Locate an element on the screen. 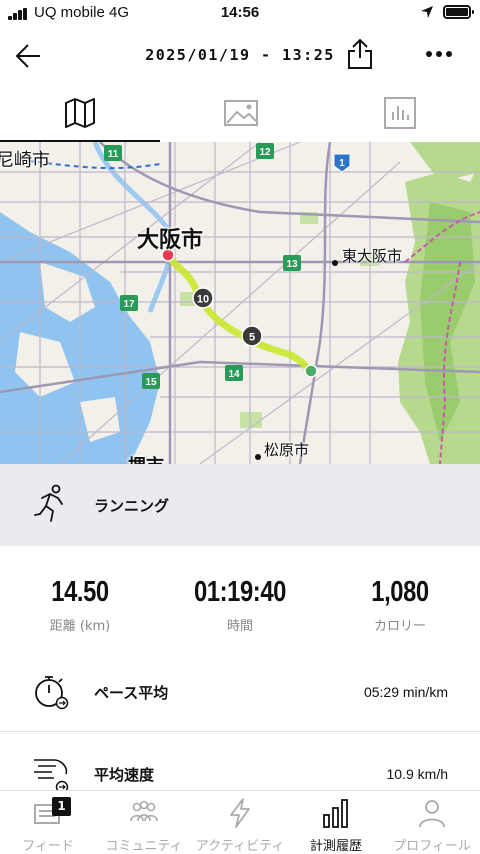  nav-community-label: コミュニティ is located at coordinates (144, 846).